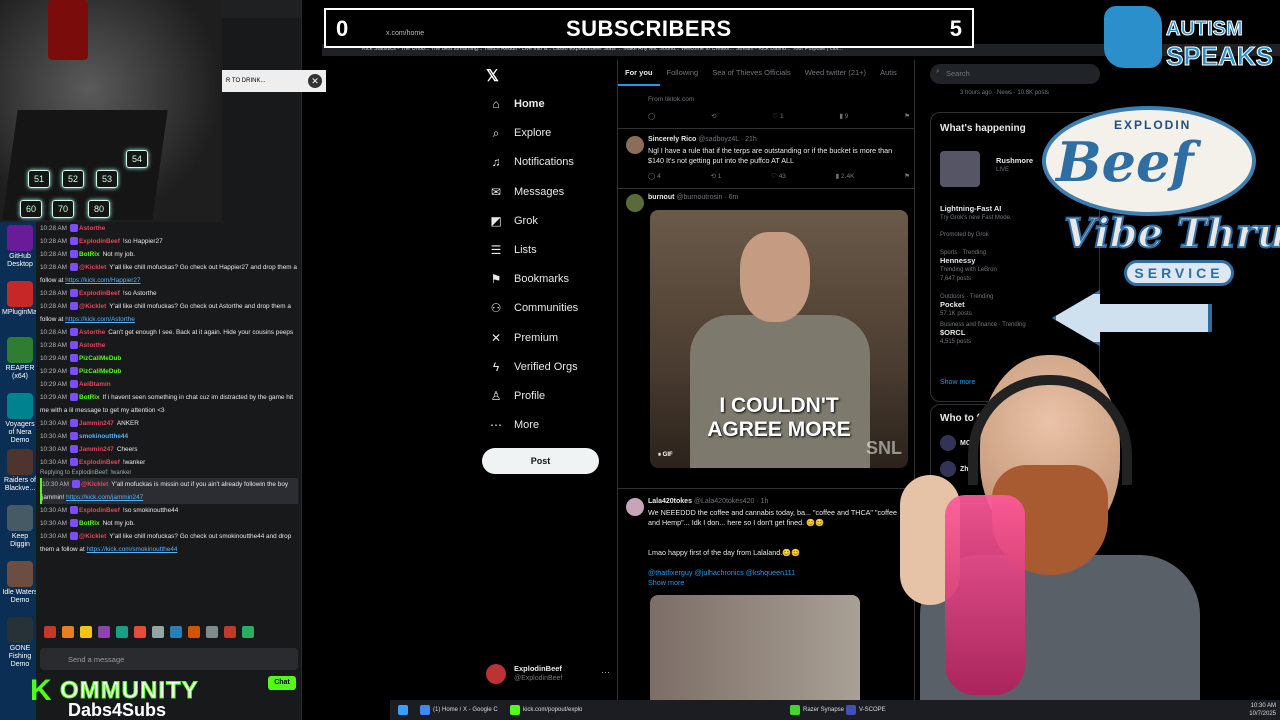 Image resolution: width=1280 pixels, height=720 pixels. Describe the element at coordinates (526, 192) in the screenshot. I see `nav-messages: ✉ Messages` at that location.